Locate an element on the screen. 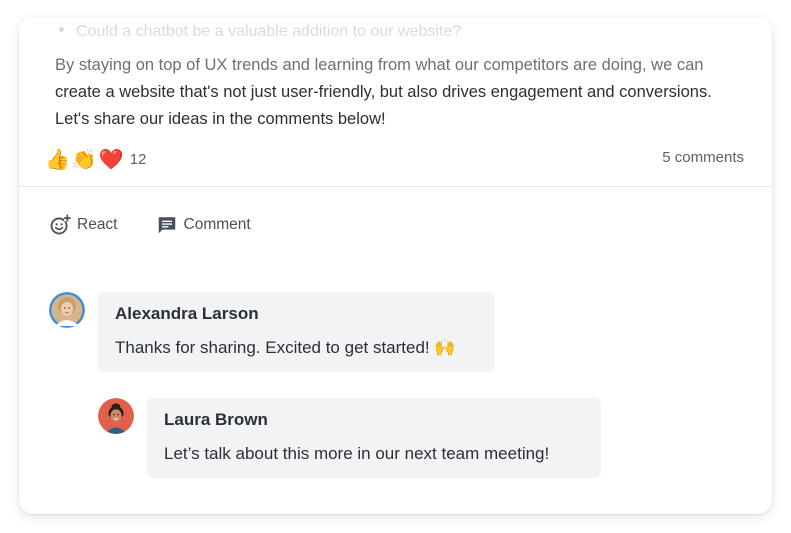 This screenshot has height=533, width=791. red-heart-icon: ❤️ is located at coordinates (111, 159).